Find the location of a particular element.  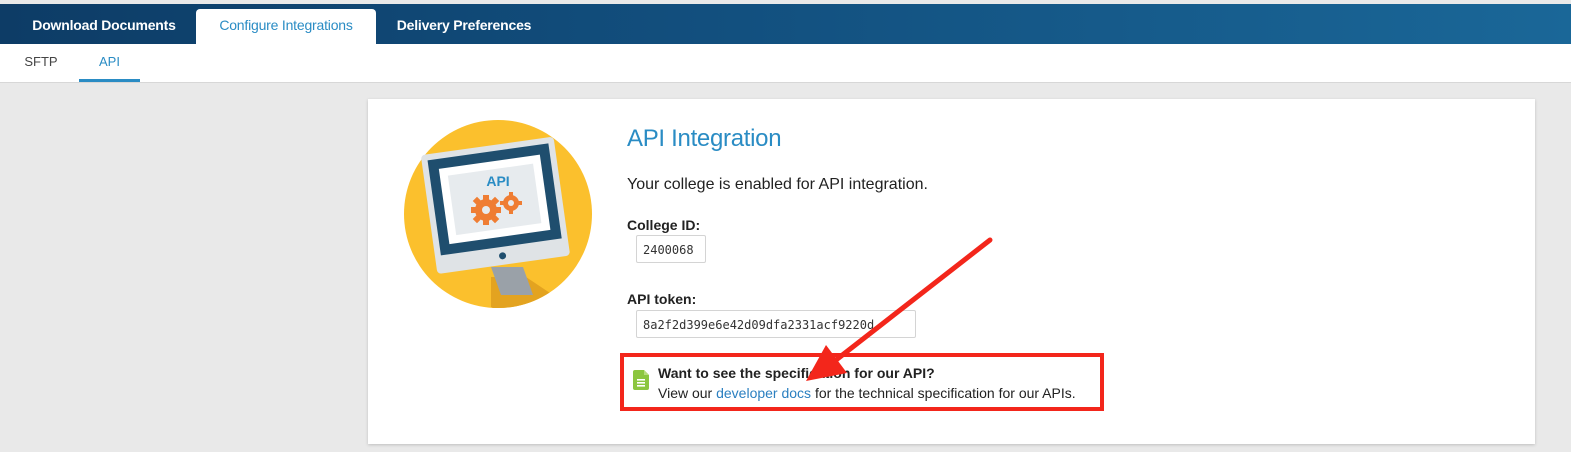

page-title: API Integration is located at coordinates (704, 138).